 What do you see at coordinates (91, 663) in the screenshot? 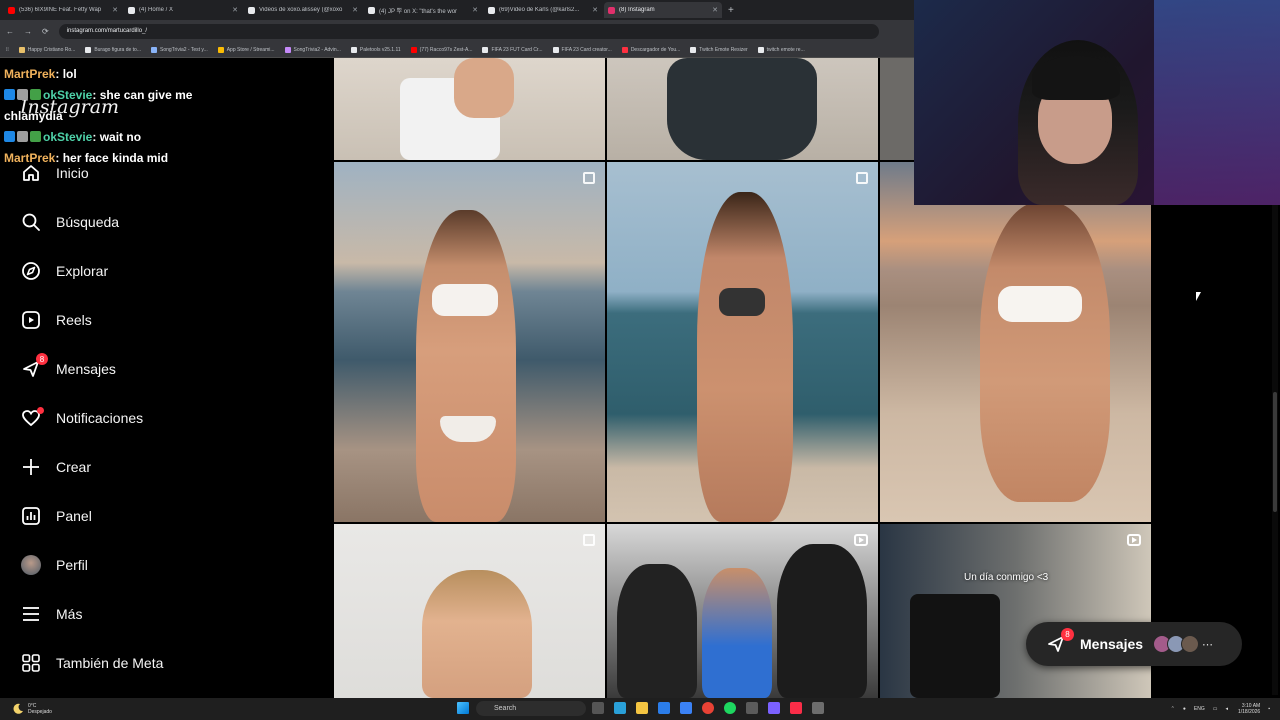
I see `sidebar-item-tambien-de-meta: También de Meta` at bounding box center [91, 663].